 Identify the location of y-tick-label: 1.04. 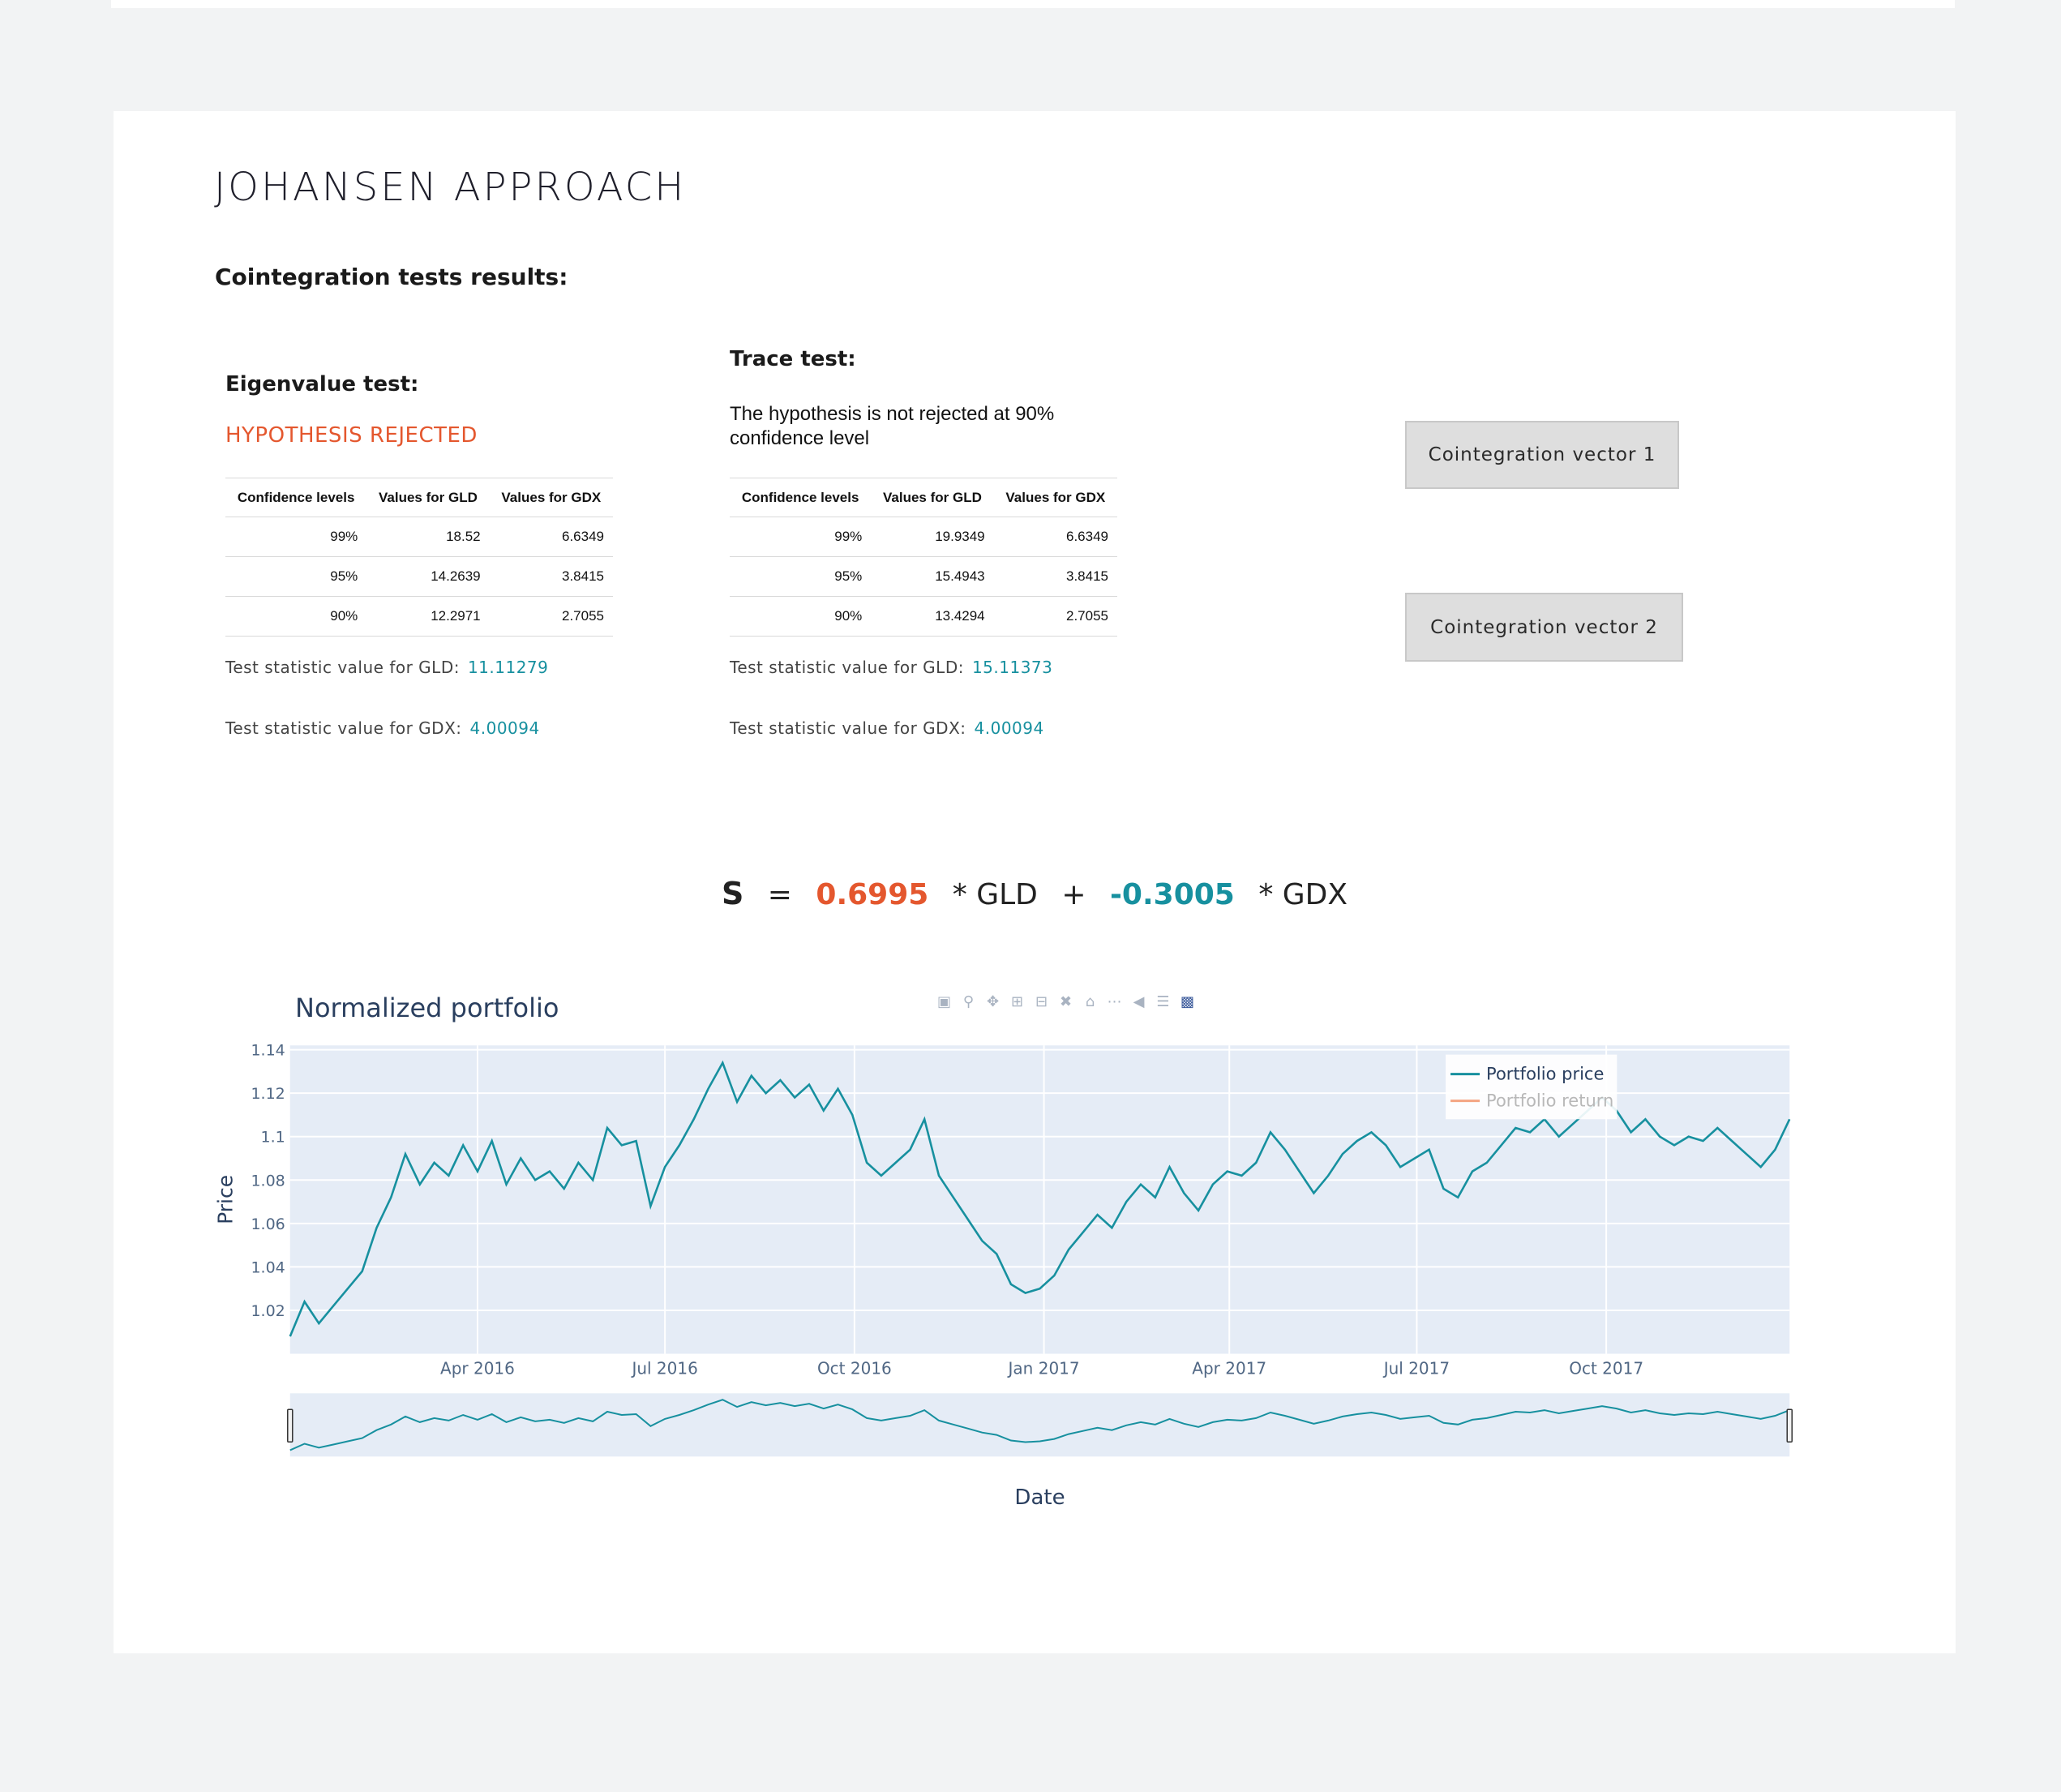
(268, 1267).